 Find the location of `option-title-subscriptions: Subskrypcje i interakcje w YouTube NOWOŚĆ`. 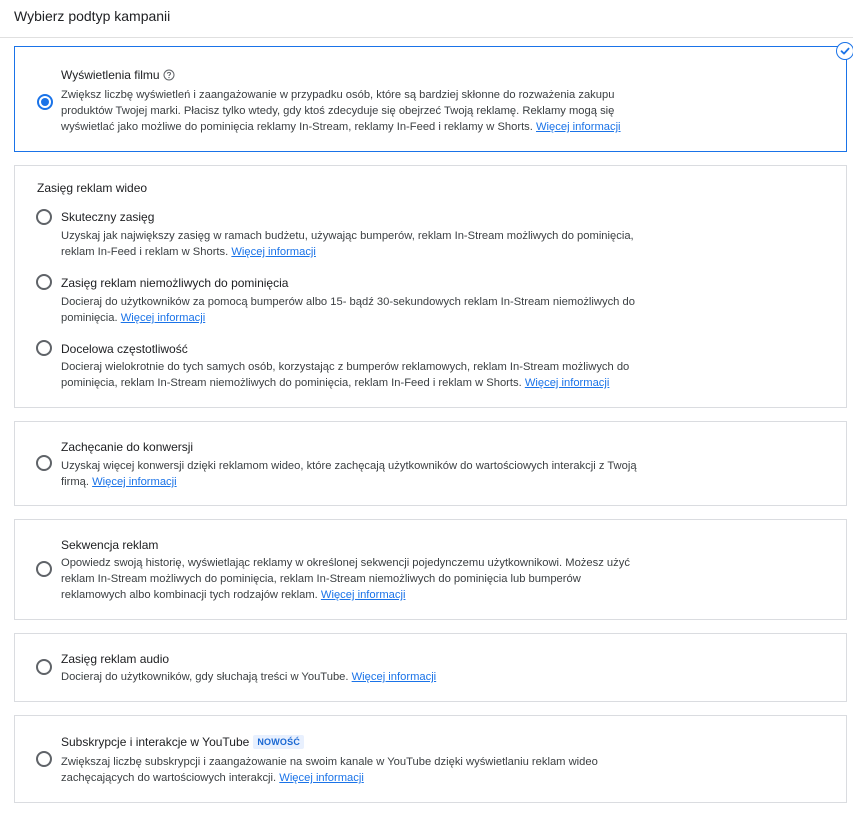

option-title-subscriptions: Subskrypcje i interakcje w YouTube NOWOŚĆ is located at coordinates (183, 742).